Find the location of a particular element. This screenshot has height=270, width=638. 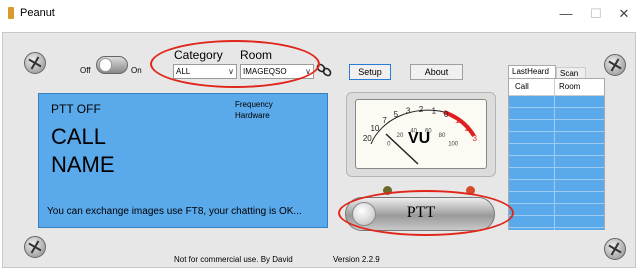

close-button: ✕ is located at coordinates (624, 14).